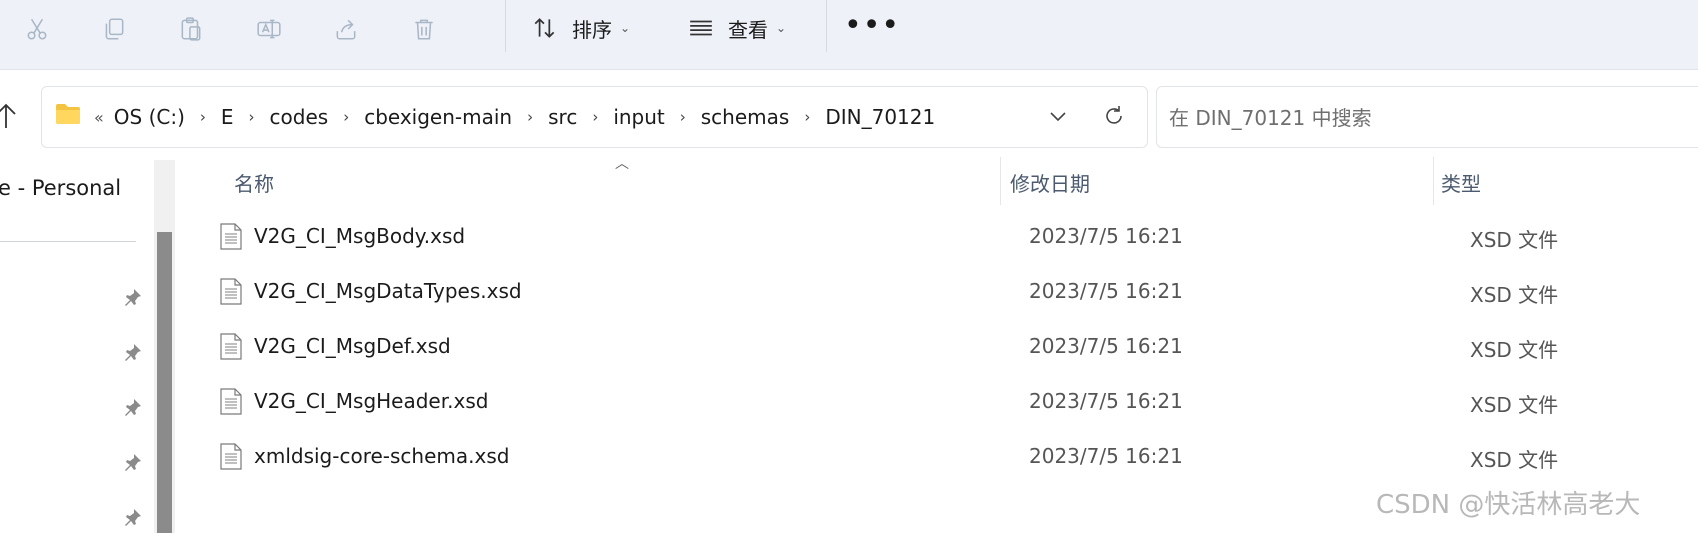  Describe the element at coordinates (939, 236) in the screenshot. I see `file-row: V2G_CI_MsgBody.xsd 2023/7/5 16:21 XSD 文件` at that location.